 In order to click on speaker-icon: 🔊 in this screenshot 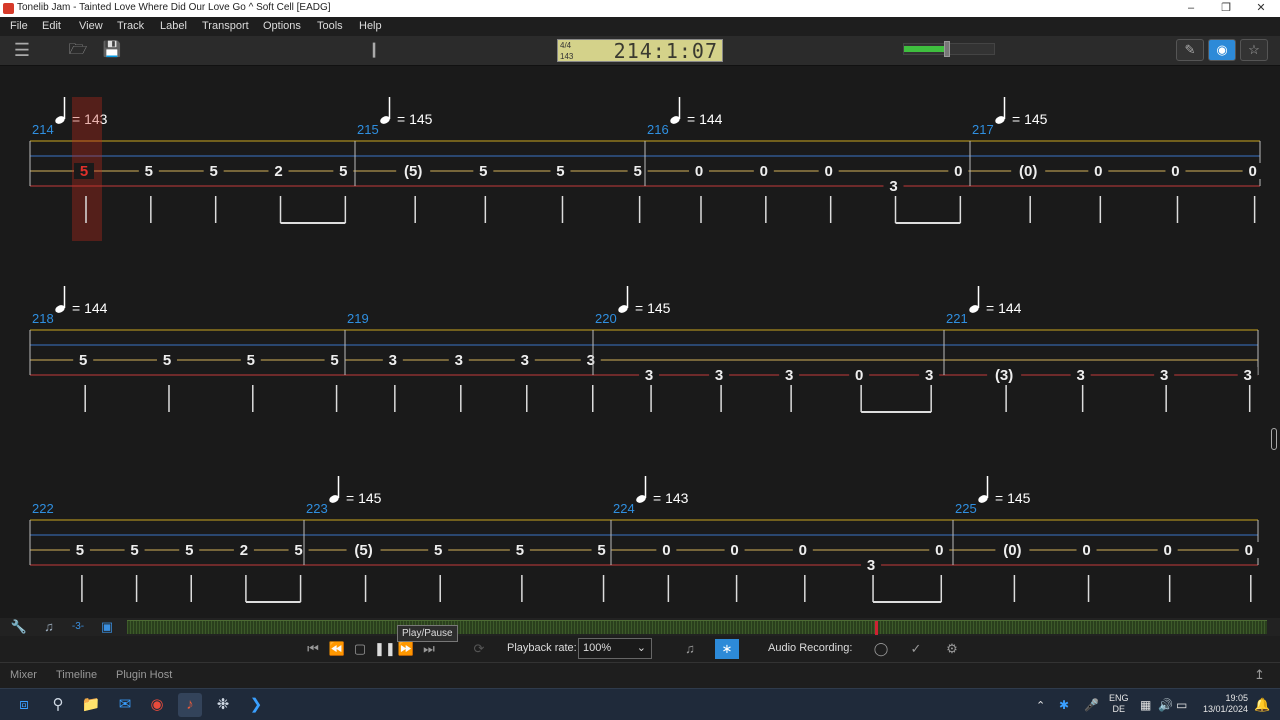, I will do `click(1165, 705)`.